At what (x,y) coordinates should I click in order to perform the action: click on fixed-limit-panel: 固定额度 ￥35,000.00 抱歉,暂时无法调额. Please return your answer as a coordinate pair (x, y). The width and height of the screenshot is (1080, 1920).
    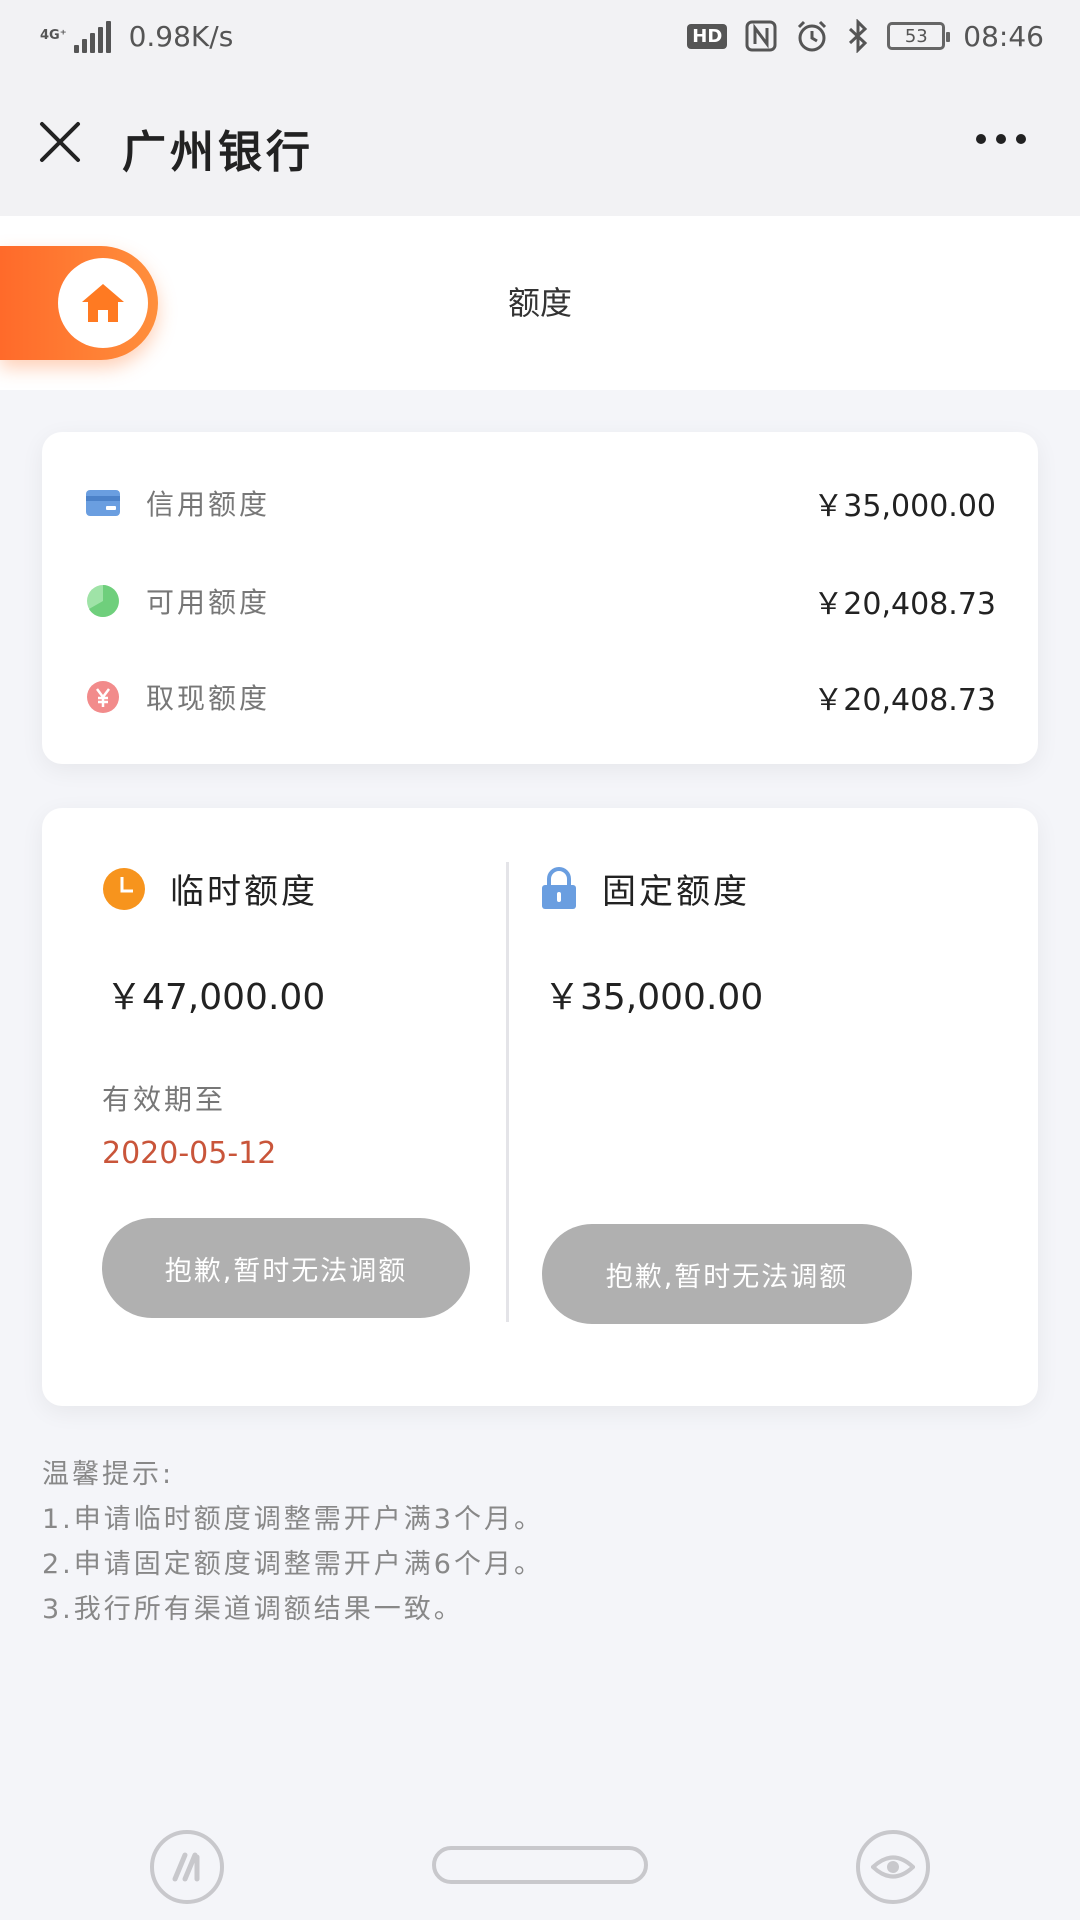
    Looking at the image, I should click on (740, 1107).